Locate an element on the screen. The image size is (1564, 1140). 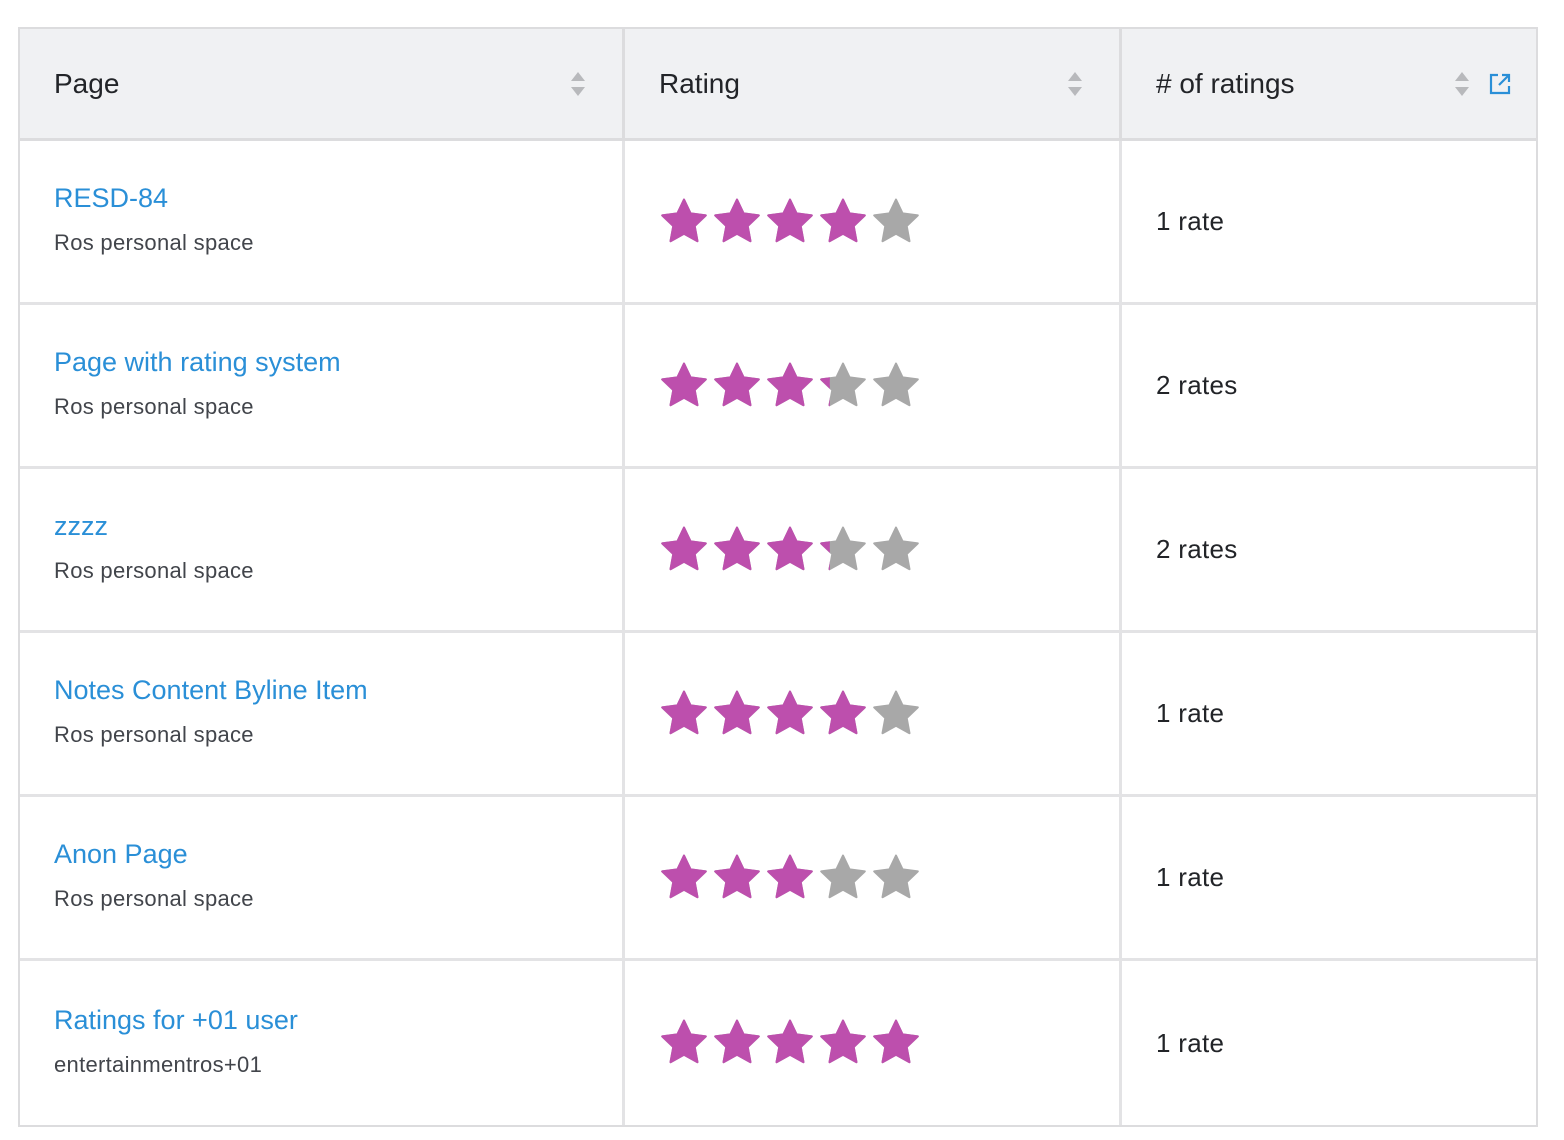
table-row: RESD-84 Ros personal space 1 rate is located at coordinates (778, 223).